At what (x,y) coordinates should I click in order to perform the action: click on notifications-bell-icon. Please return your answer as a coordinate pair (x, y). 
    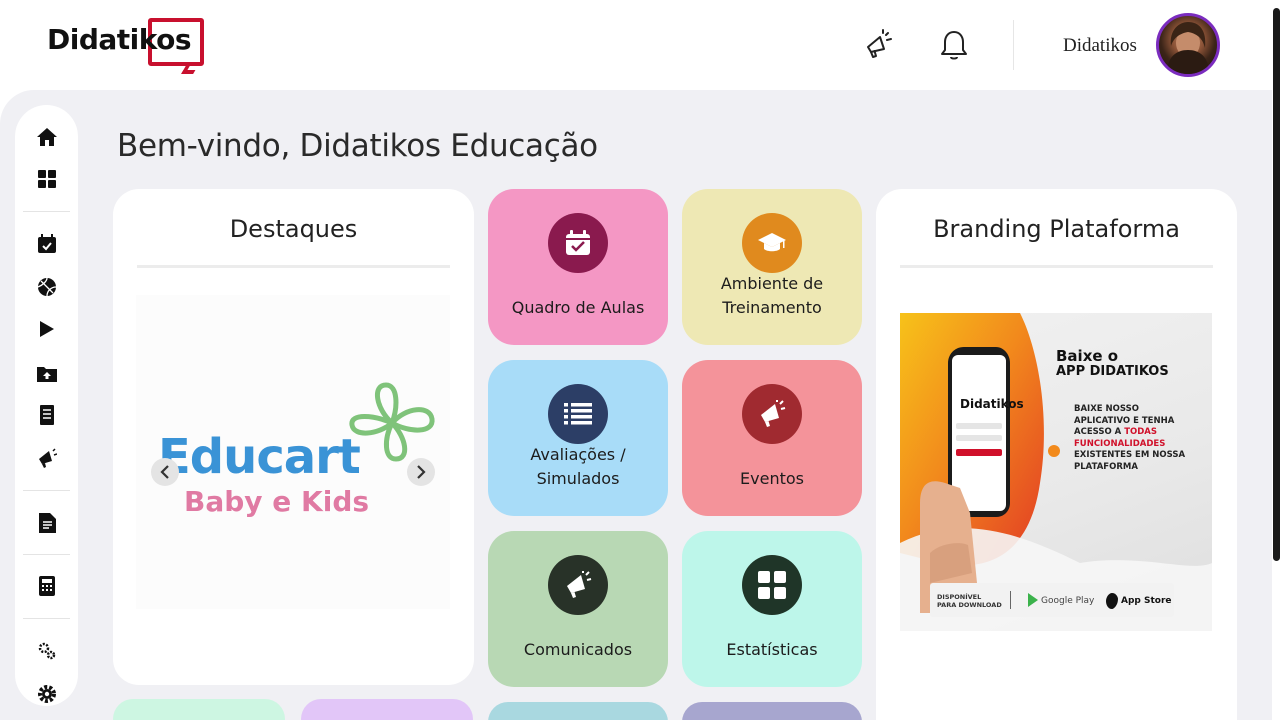
    Looking at the image, I should click on (954, 45).